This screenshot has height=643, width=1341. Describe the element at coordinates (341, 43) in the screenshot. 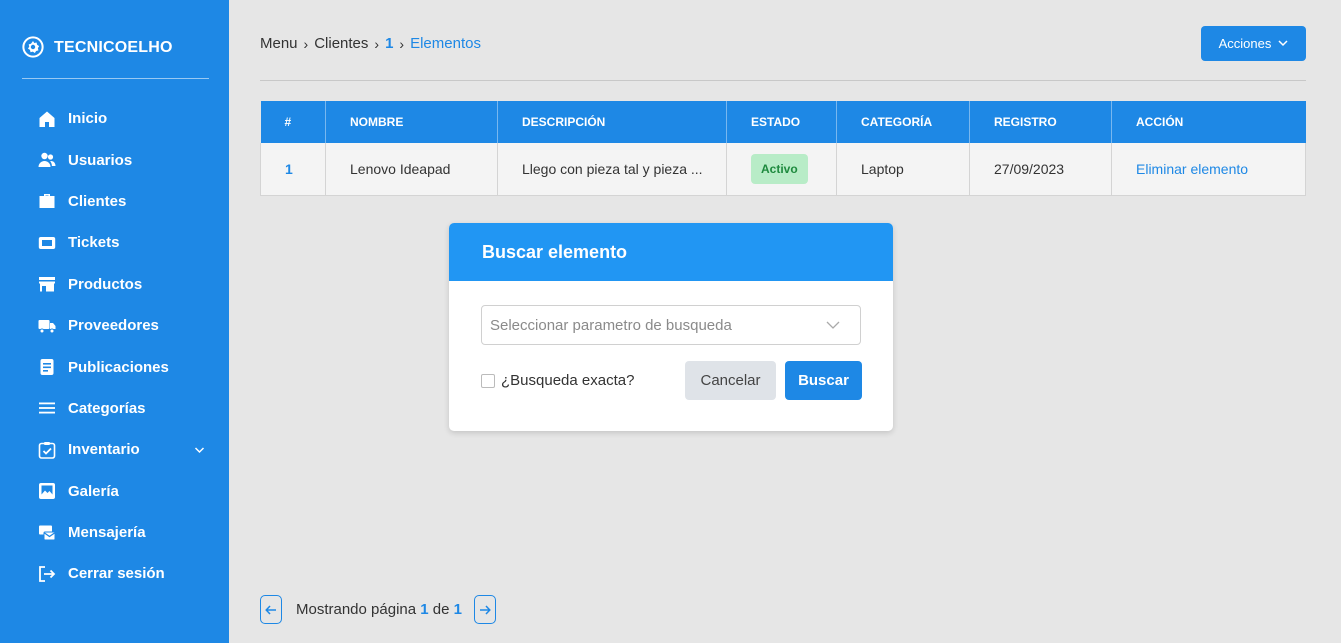

I see `breadcrumb-clients: Clientes` at that location.